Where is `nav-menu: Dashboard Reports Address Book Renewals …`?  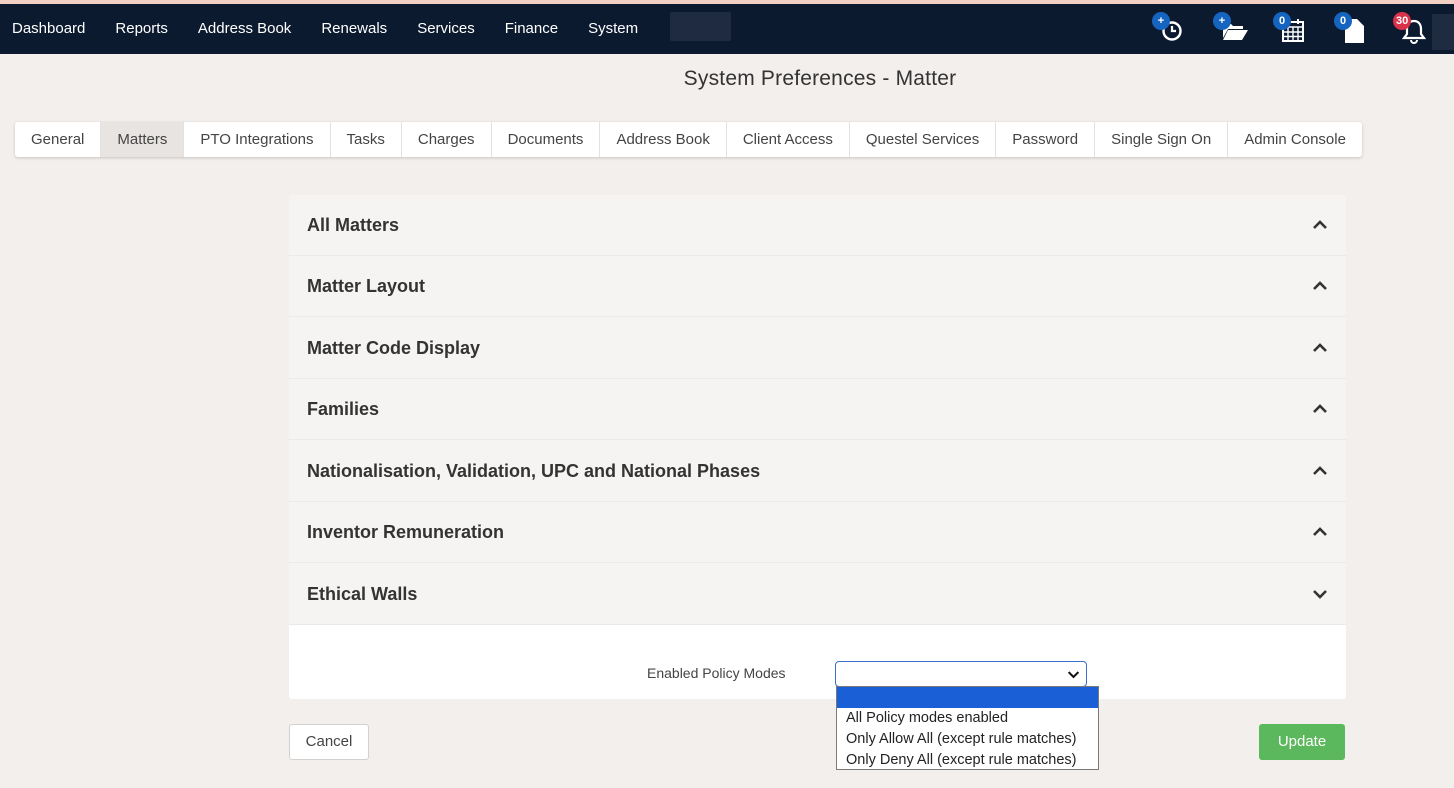 nav-menu: Dashboard Reports Address Book Renewals … is located at coordinates (326, 29).